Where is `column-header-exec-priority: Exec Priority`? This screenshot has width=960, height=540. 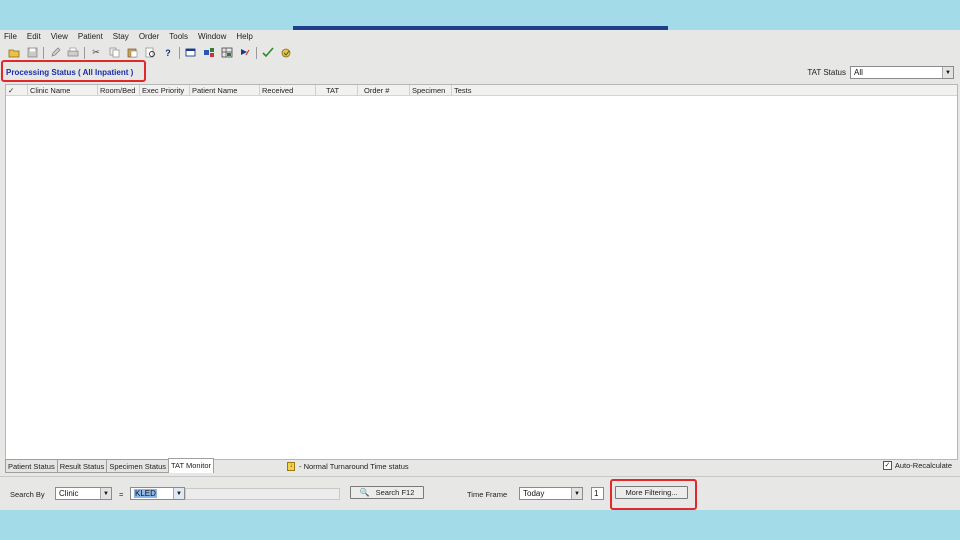 column-header-exec-priority: Exec Priority is located at coordinates (165, 90).